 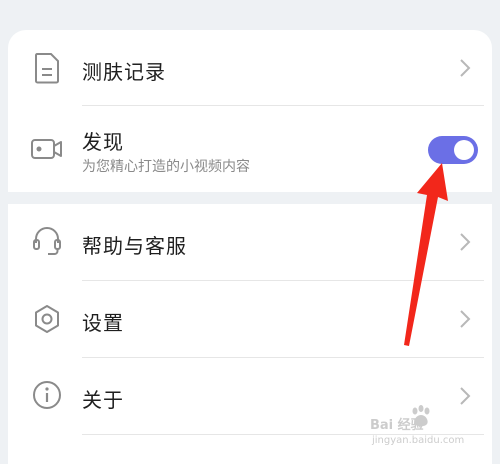 I want to click on info-icon, so click(x=47, y=395).